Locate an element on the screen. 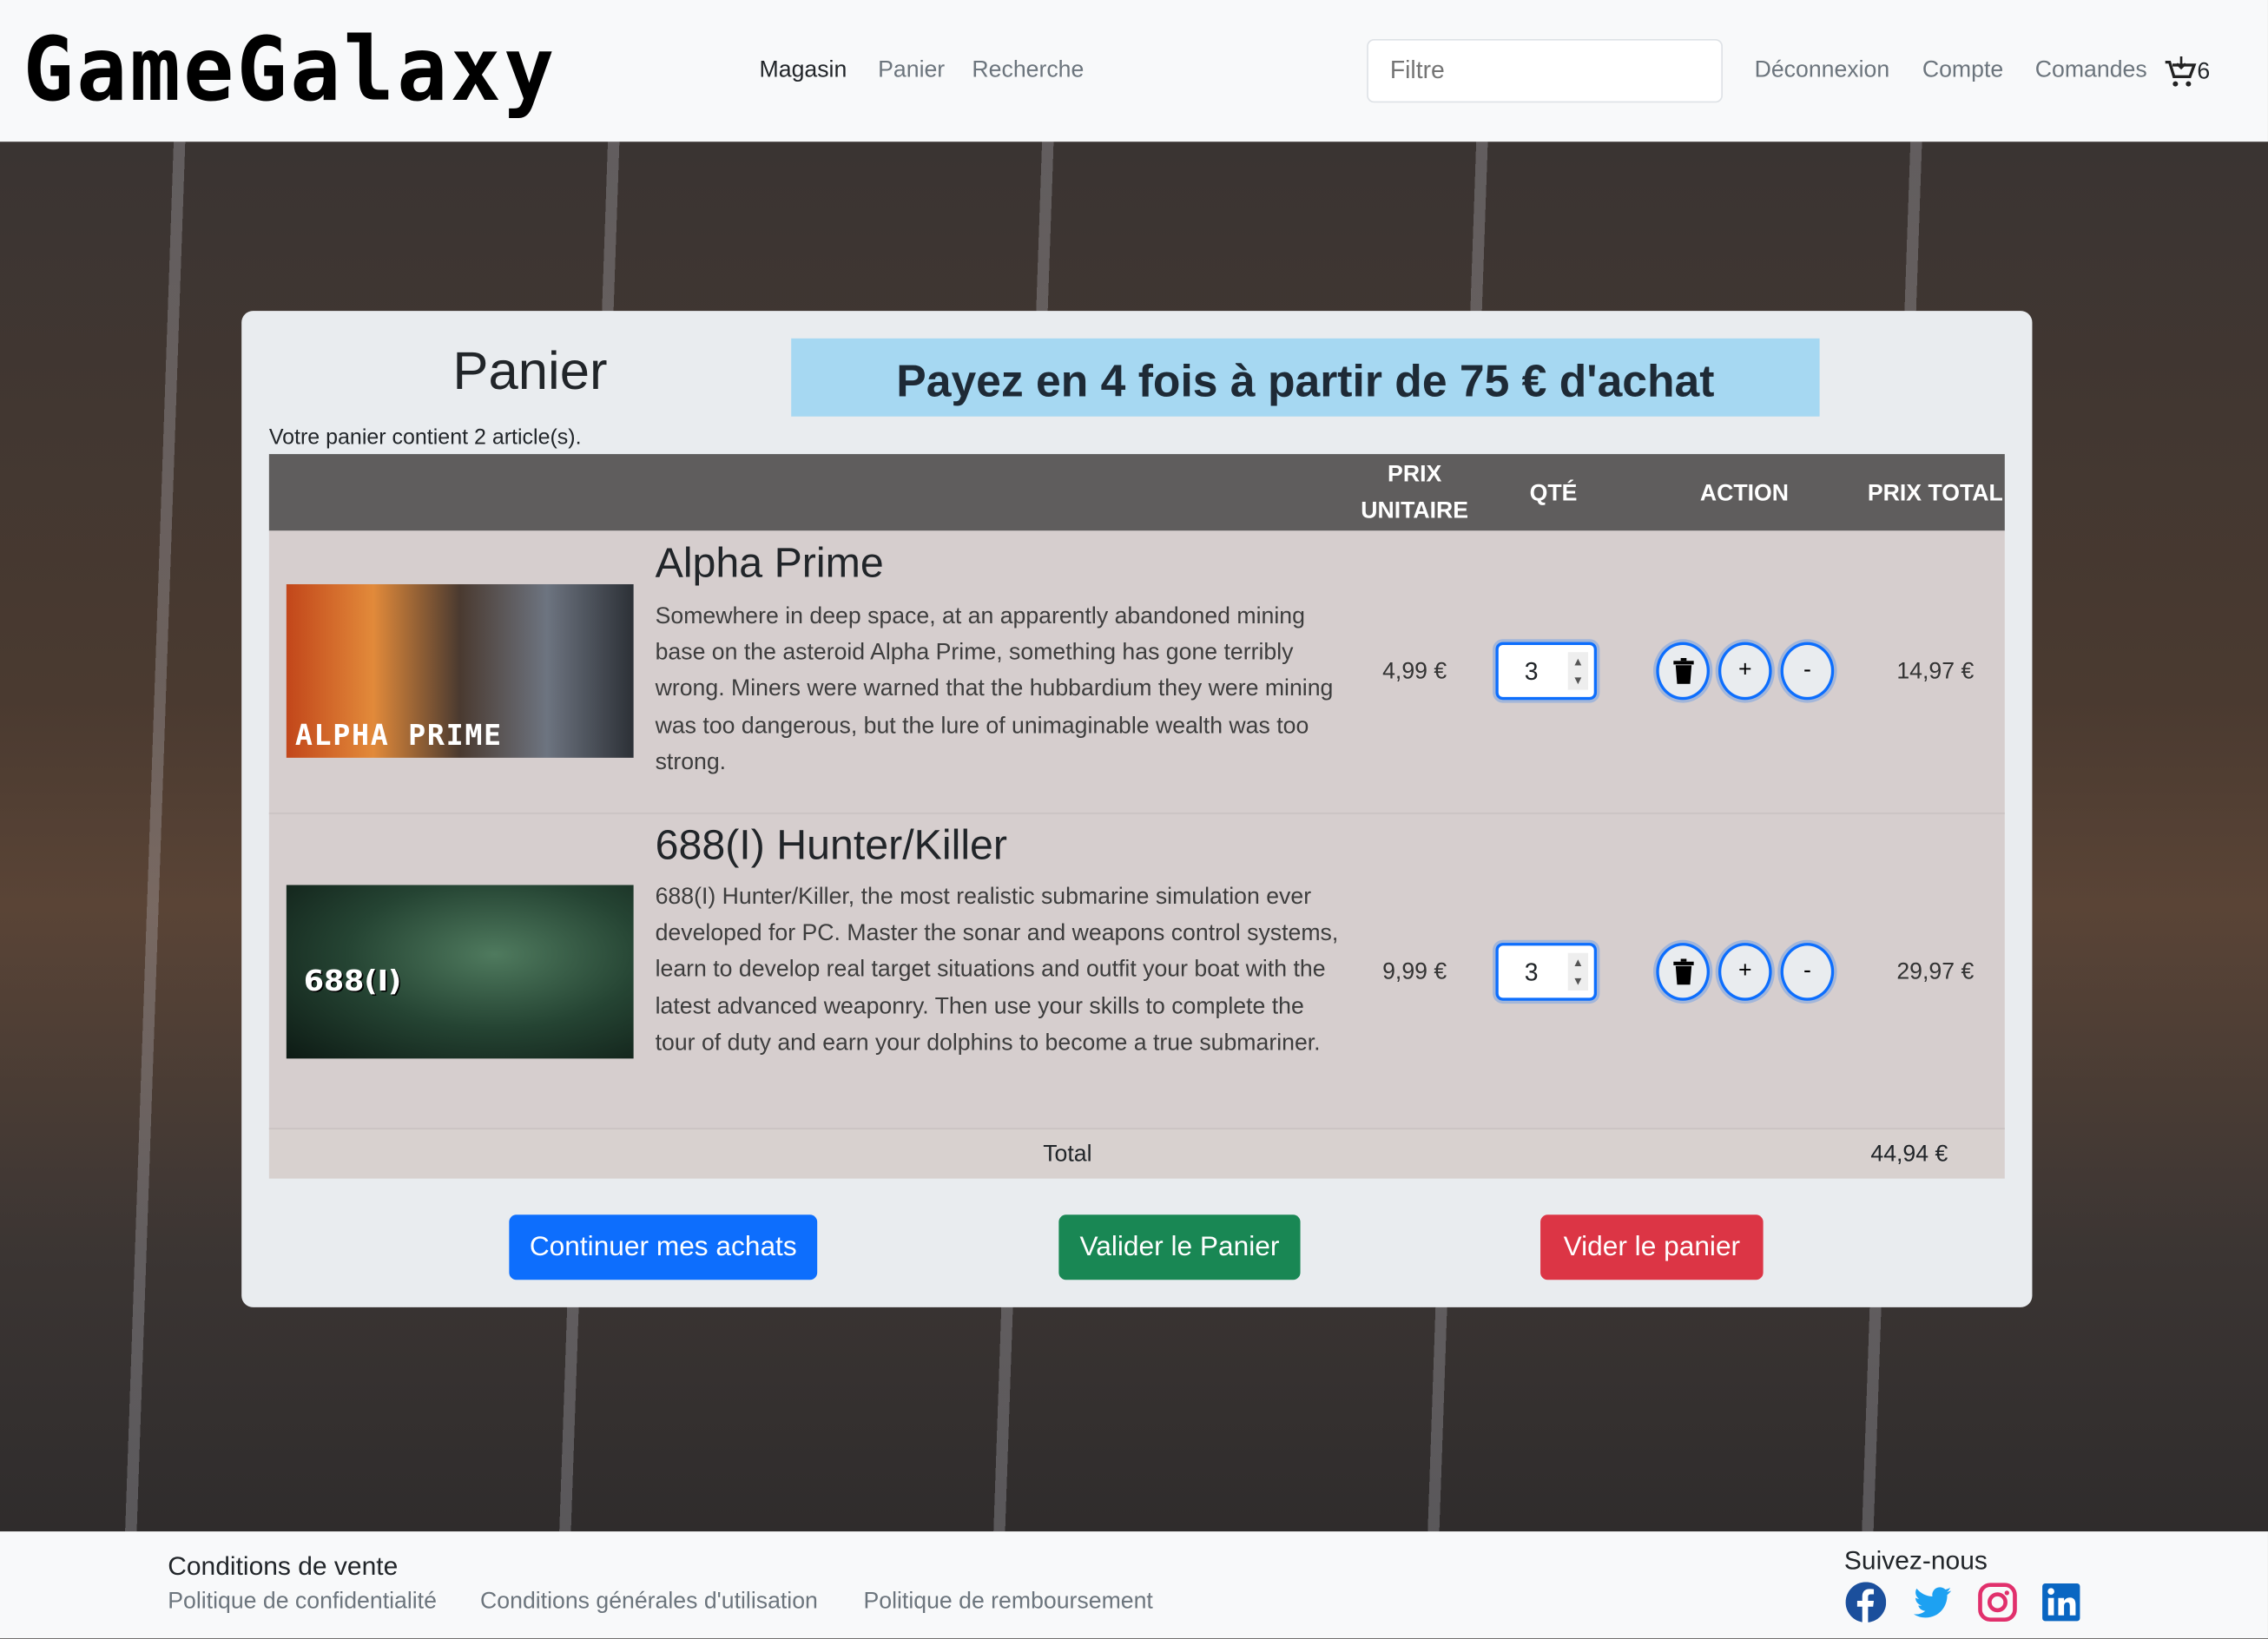 The width and height of the screenshot is (2268, 1639). unit-price: 4,99 € is located at coordinates (1415, 671).